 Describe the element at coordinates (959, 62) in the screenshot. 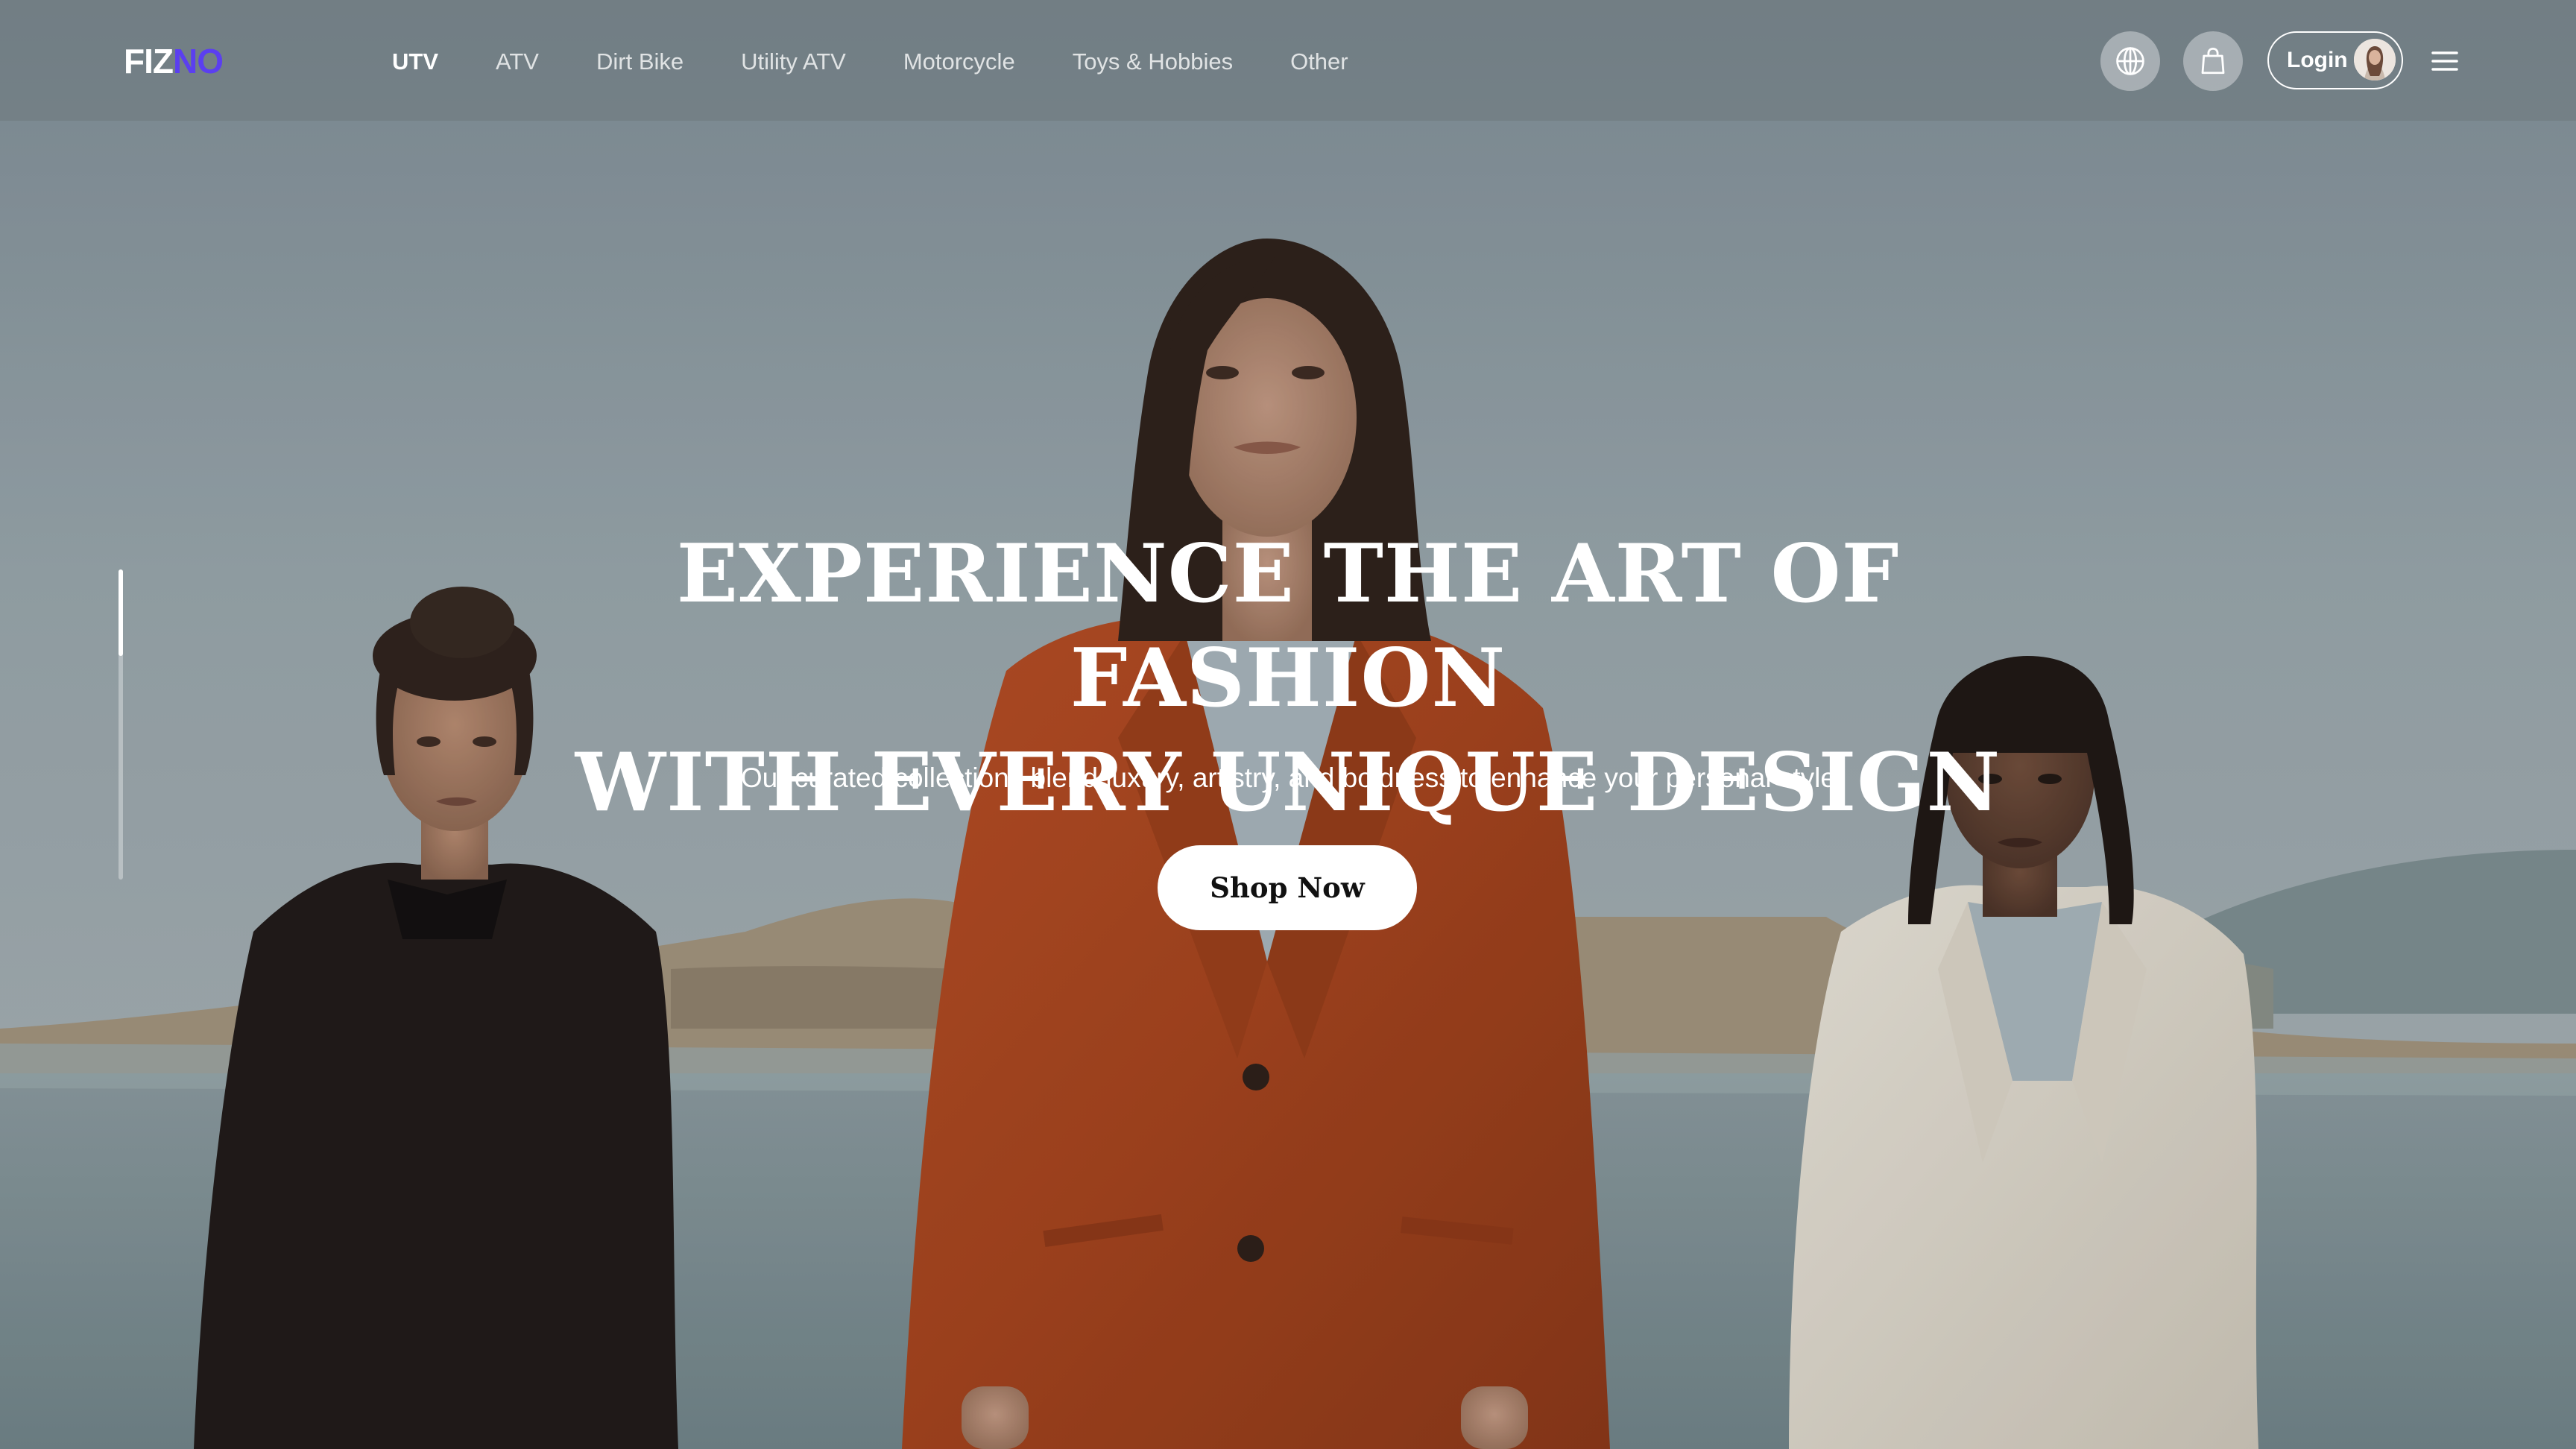

I see `nav-item-motorcycle: Motorcycle` at that location.